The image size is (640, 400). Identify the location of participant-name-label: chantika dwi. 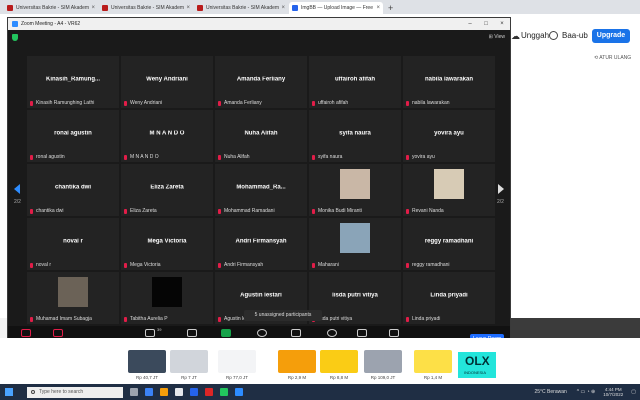
(50, 211).